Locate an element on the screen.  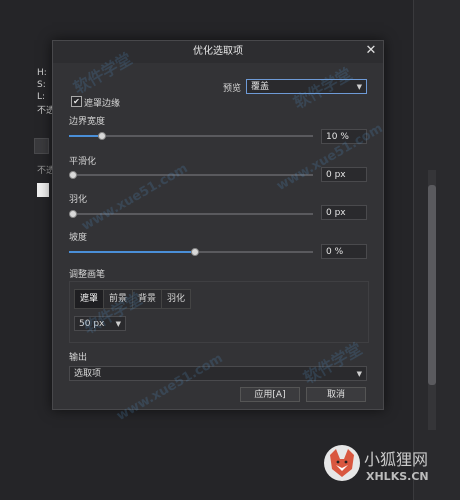
panel-white-swatch is located at coordinates (43, 190).